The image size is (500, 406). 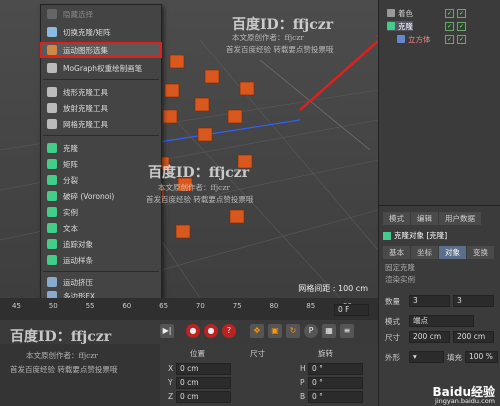 I want to click on menu-item-label: 线形克隆工具, so click(x=85, y=92).